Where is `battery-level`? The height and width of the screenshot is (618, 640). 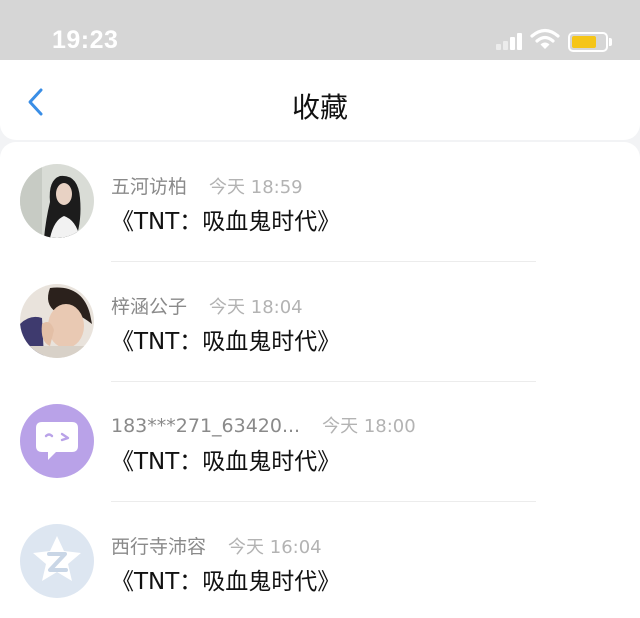 battery-level is located at coordinates (584, 42).